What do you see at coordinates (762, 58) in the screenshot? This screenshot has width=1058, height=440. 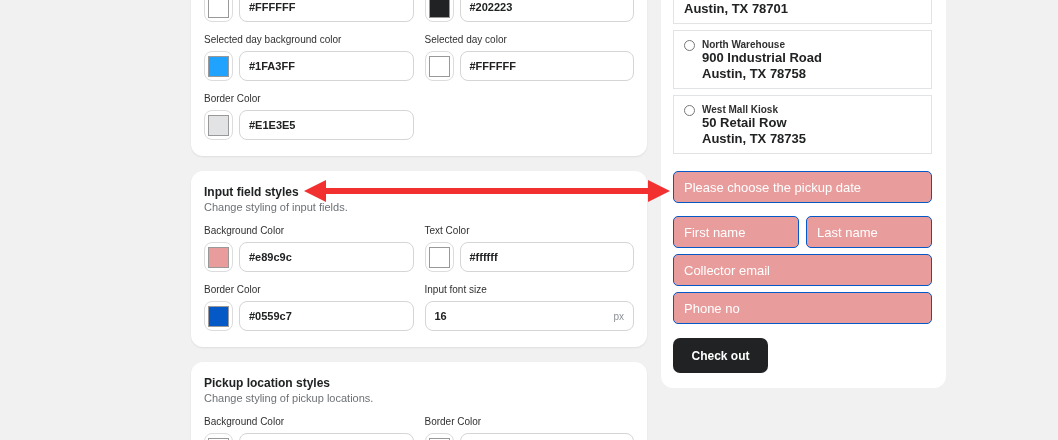 I see `location-address: 900 Industrial Road` at bounding box center [762, 58].